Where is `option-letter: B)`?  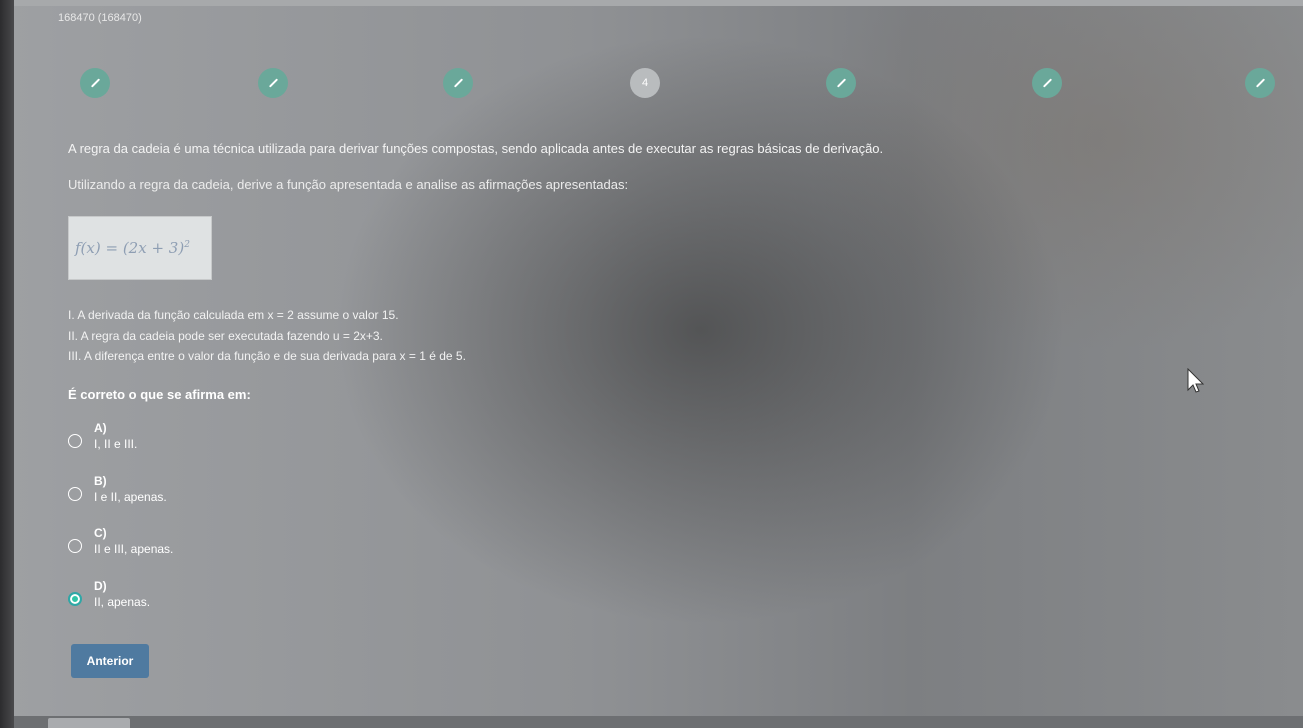
option-letter: B) is located at coordinates (100, 481).